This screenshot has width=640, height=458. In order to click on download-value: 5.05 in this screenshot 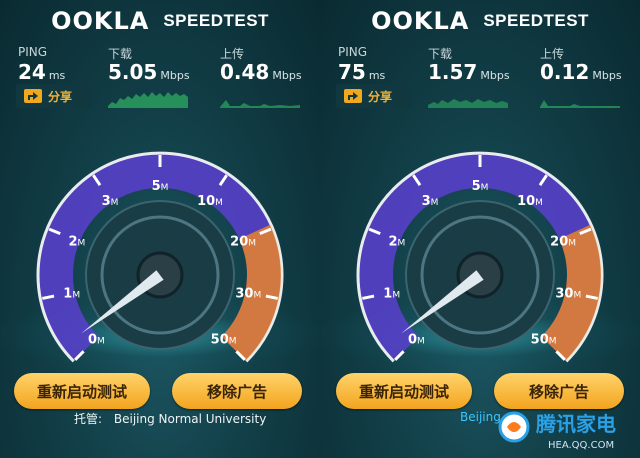, I will do `click(133, 72)`.